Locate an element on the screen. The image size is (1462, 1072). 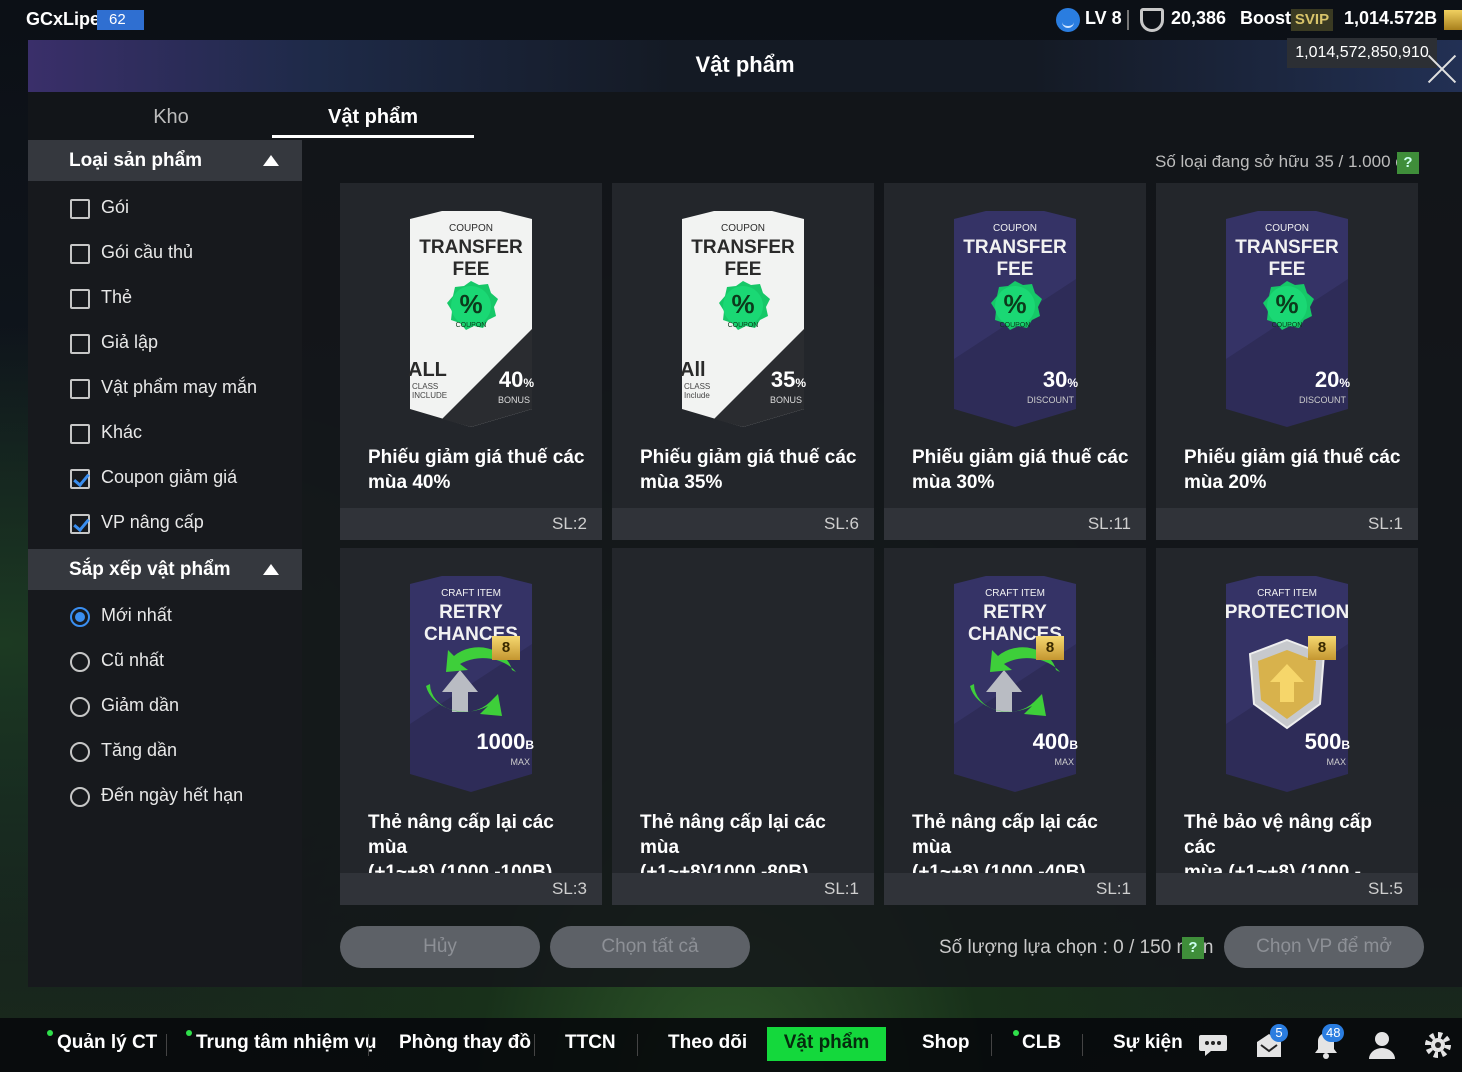
nav-clb: CLB is located at coordinates (1041, 1043).